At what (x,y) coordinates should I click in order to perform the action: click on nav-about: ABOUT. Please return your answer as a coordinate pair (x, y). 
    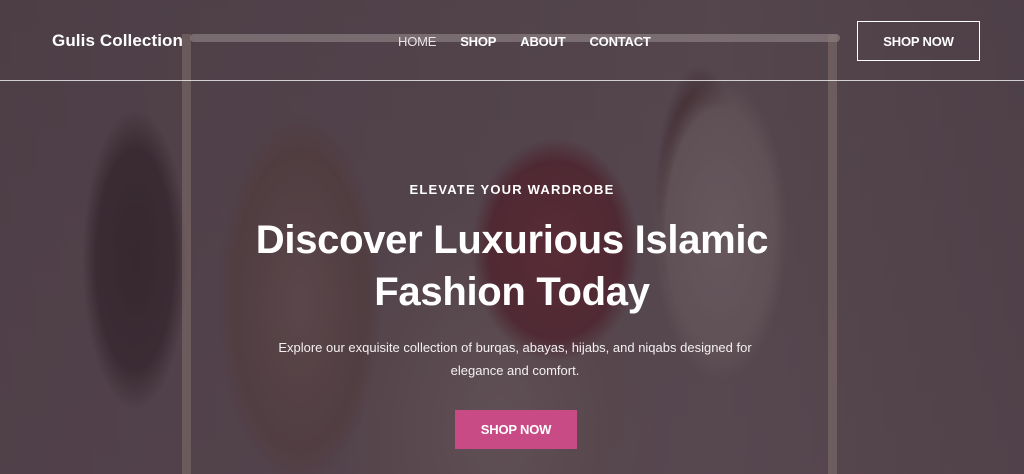
    Looking at the image, I should click on (542, 41).